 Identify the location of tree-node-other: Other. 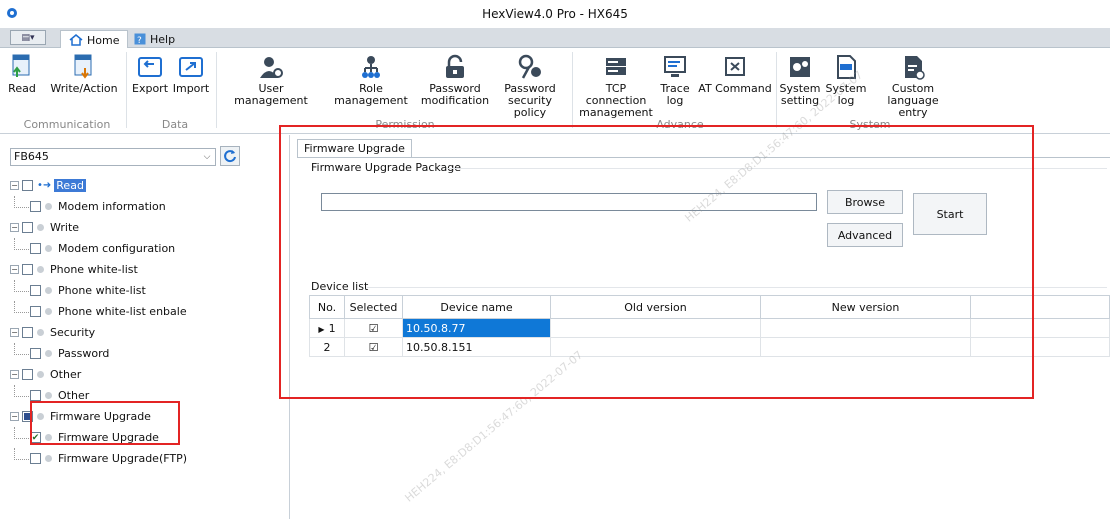
(145, 395).